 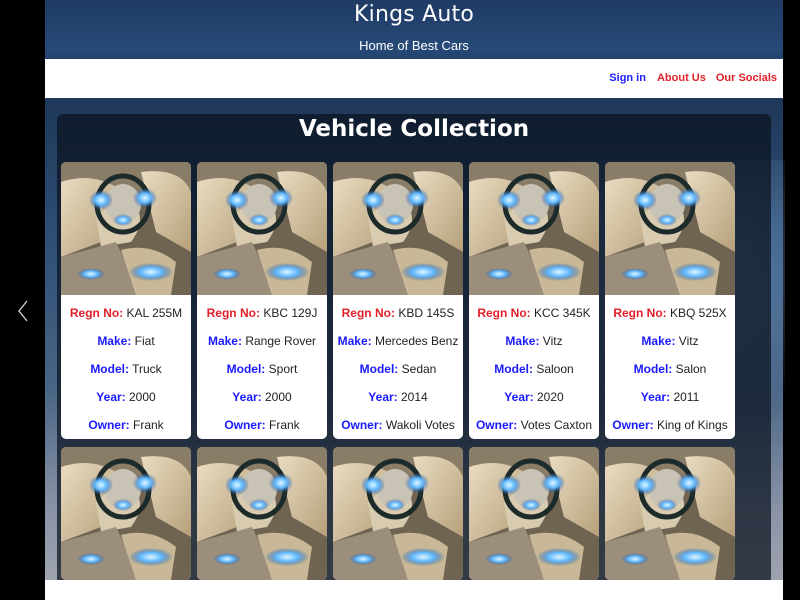 I want to click on nav-signin-link: Sign in, so click(x=627, y=78).